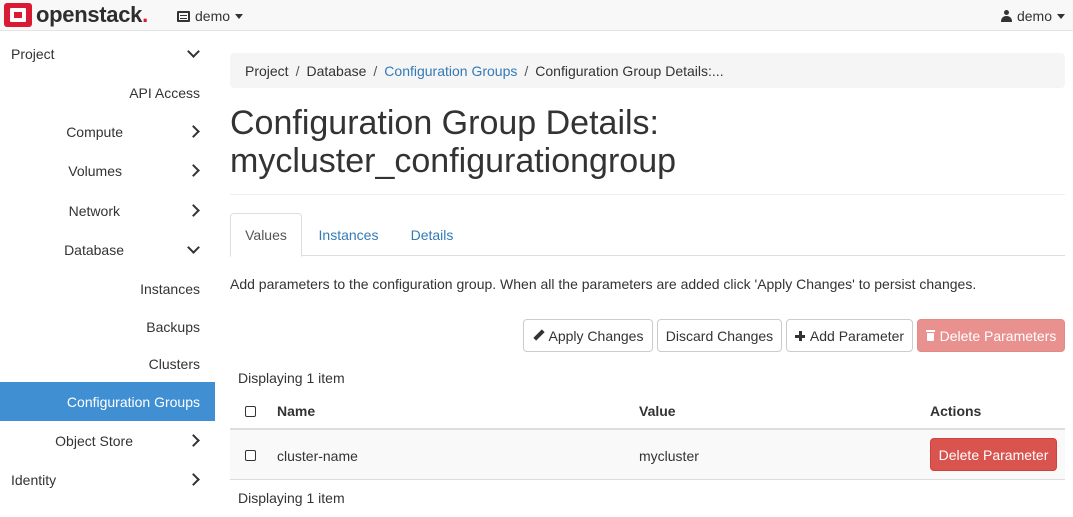  I want to click on add-parameter-label: Add Parameter, so click(857, 335).